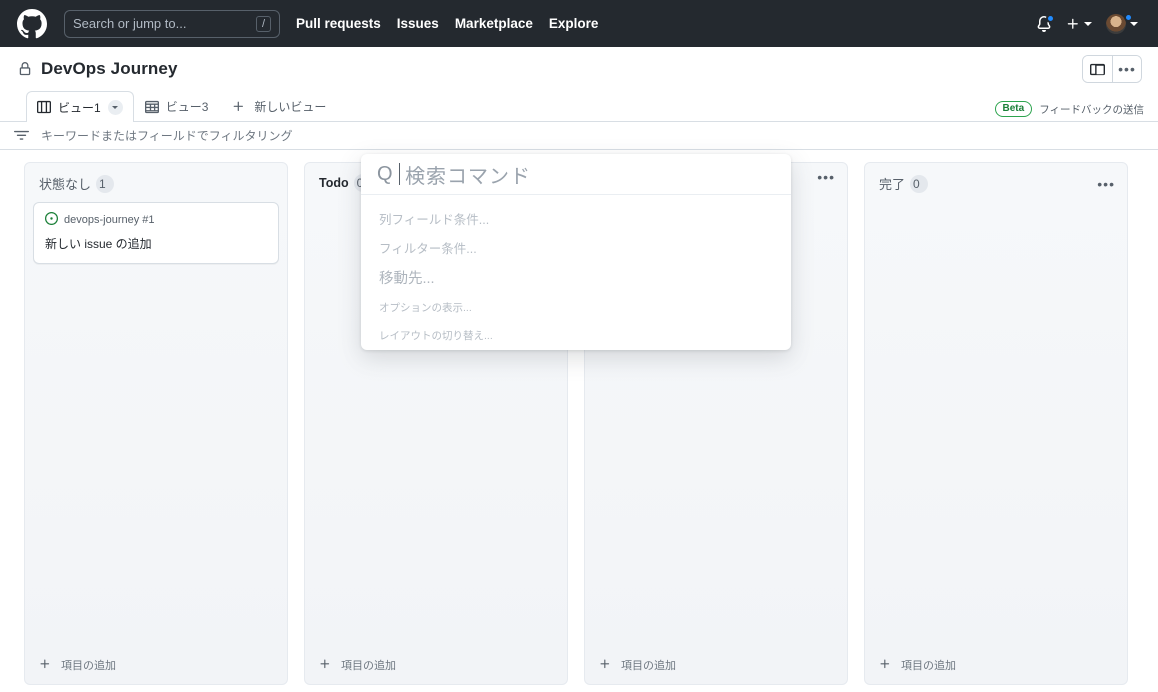  I want to click on nav-issues: Issues, so click(418, 23).